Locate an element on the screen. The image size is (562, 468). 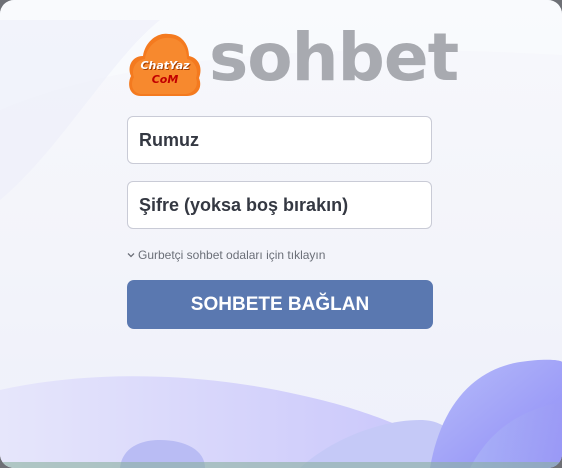
password-input is located at coordinates (285, 205).